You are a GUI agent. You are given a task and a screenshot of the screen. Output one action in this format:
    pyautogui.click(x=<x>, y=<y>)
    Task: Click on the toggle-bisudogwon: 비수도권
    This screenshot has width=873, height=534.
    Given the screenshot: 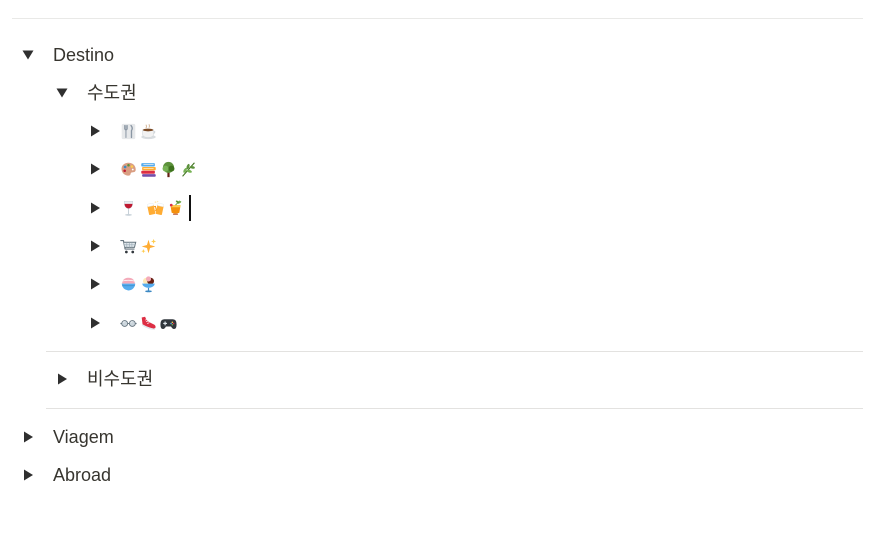 What is the action you would take?
    pyautogui.click(x=103, y=379)
    